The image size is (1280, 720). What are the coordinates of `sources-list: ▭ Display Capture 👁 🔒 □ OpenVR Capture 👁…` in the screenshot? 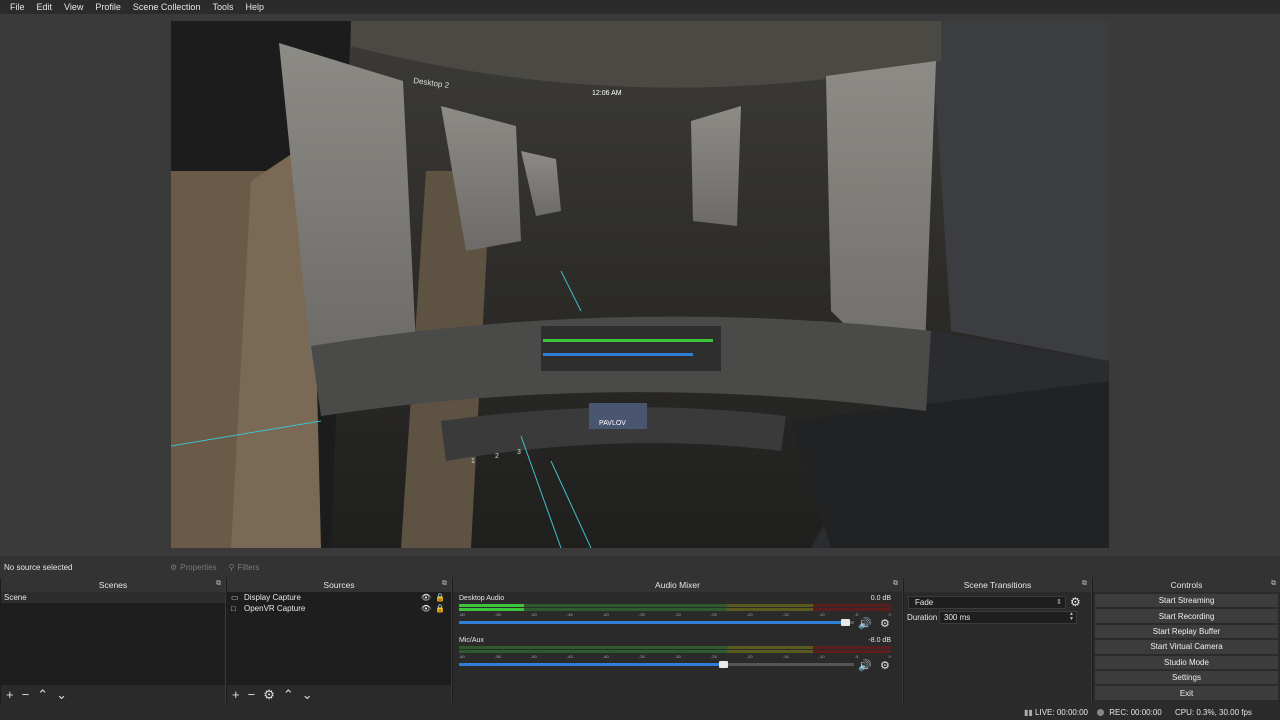 It's located at (339, 638).